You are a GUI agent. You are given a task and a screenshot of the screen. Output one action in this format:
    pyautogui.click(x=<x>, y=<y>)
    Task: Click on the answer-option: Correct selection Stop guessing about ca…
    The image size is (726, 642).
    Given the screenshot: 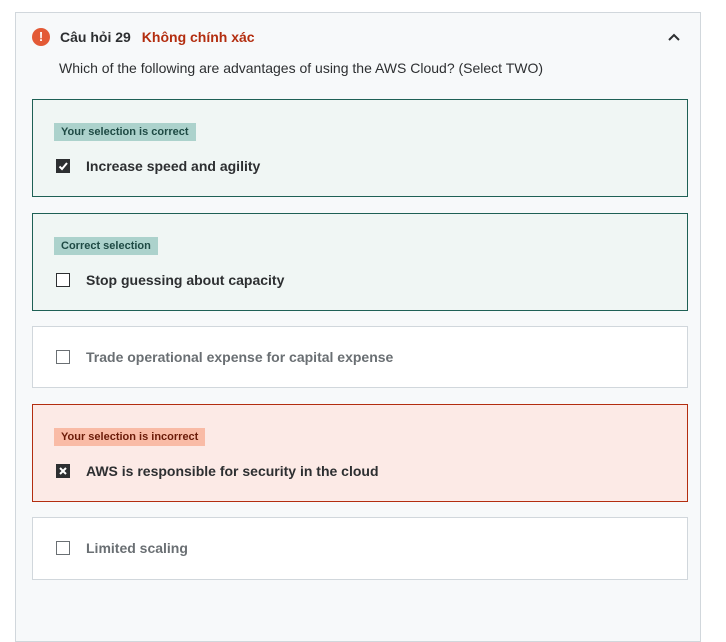 What is the action you would take?
    pyautogui.click(x=360, y=262)
    